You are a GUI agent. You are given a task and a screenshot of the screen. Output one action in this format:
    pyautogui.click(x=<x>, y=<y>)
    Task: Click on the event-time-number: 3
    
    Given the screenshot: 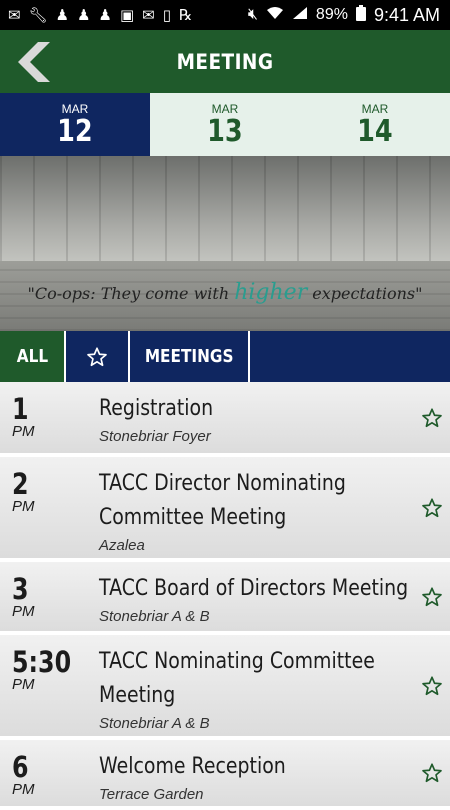 What is the action you would take?
    pyautogui.click(x=20, y=589)
    